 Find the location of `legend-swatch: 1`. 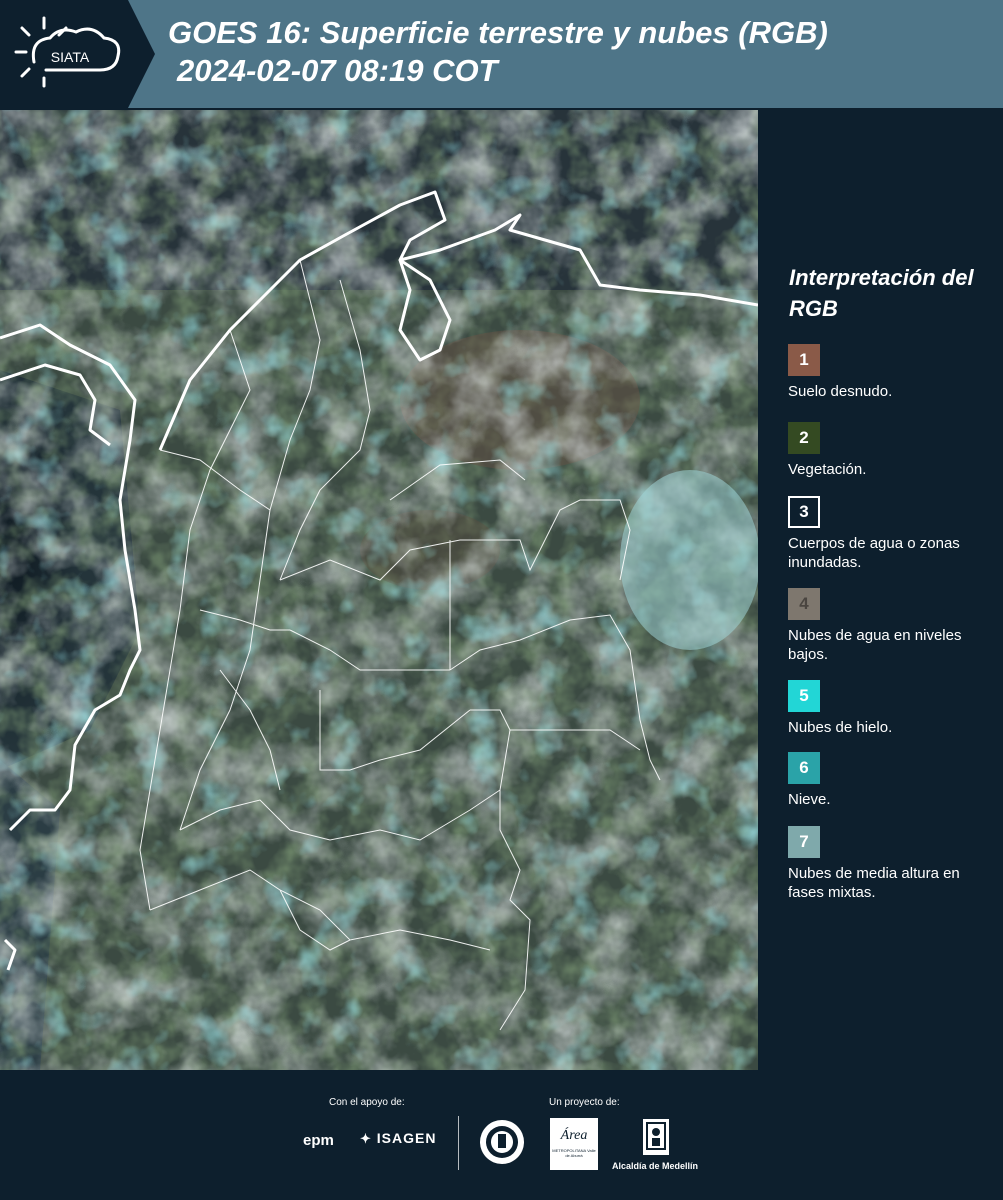

legend-swatch: 1 is located at coordinates (804, 360).